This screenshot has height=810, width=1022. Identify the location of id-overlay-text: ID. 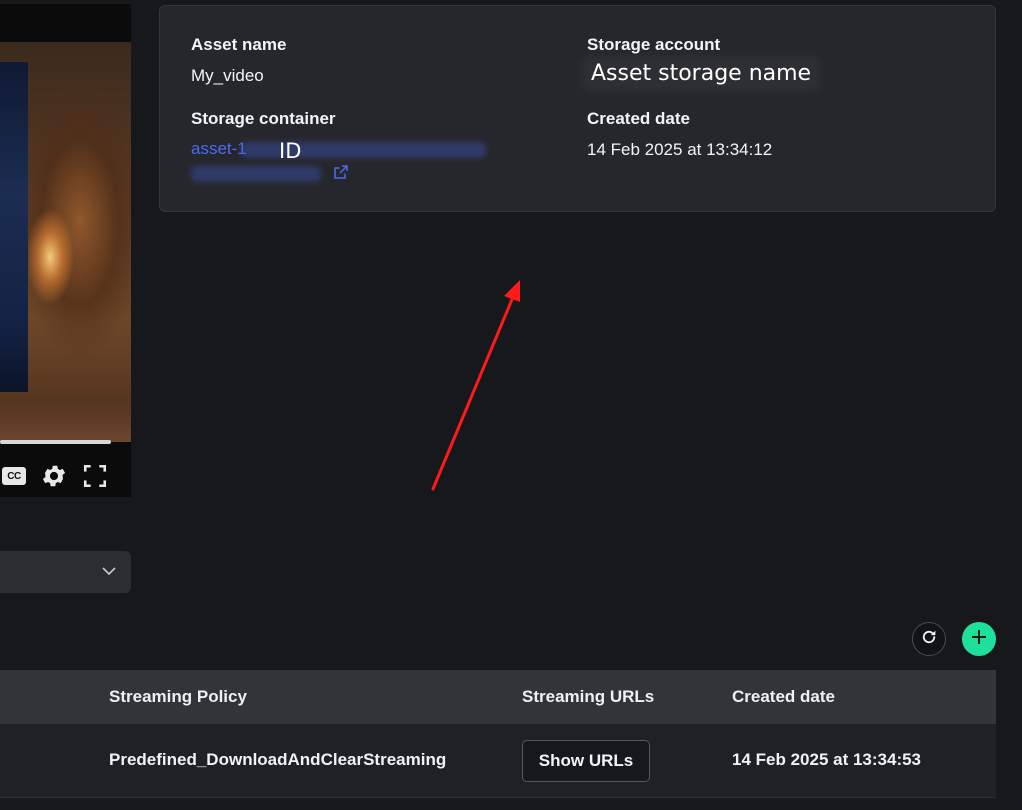
(290, 151).